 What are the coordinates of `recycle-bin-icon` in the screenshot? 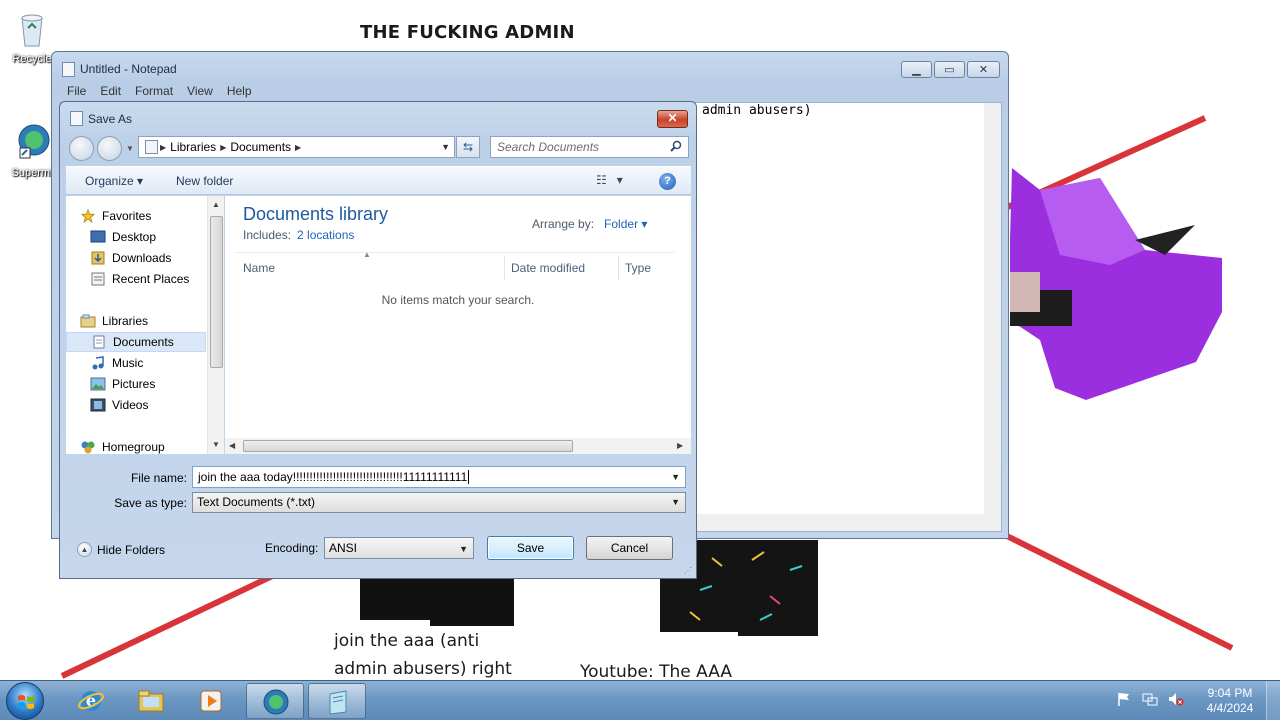 It's located at (32, 30).